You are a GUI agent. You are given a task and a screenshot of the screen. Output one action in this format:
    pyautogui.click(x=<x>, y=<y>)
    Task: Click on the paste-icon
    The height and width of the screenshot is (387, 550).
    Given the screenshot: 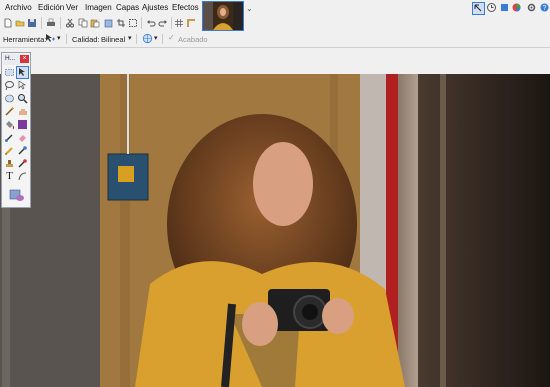 What is the action you would take?
    pyautogui.click(x=95, y=23)
    